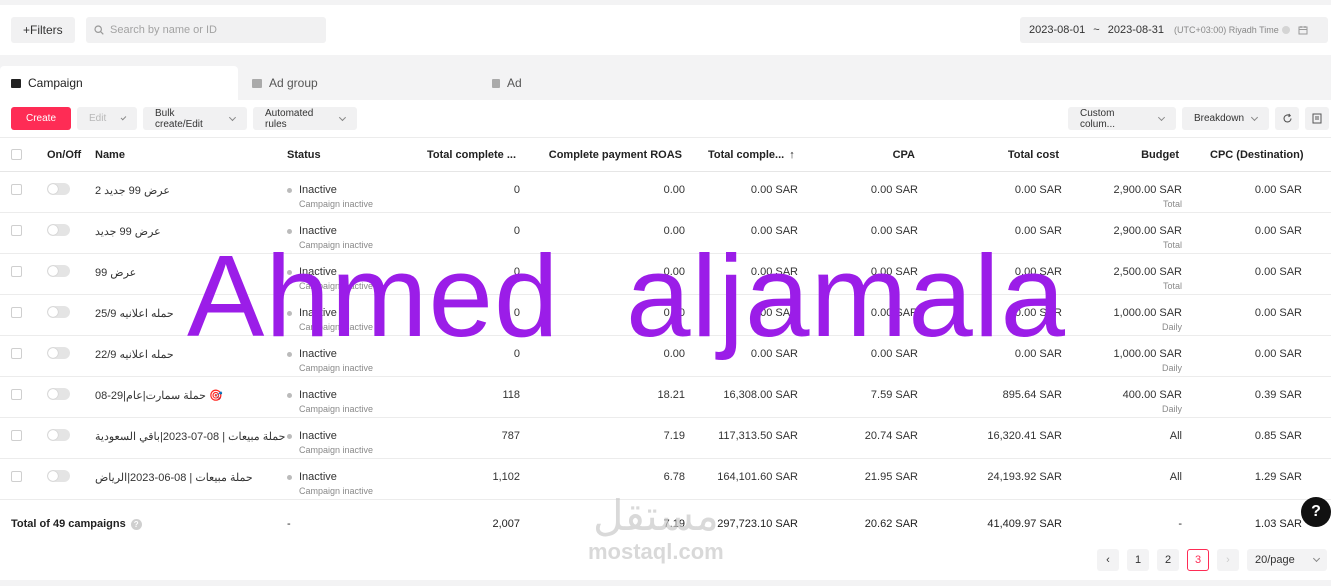 The image size is (1331, 586). I want to click on total-complete-value: 787, so click(510, 436).